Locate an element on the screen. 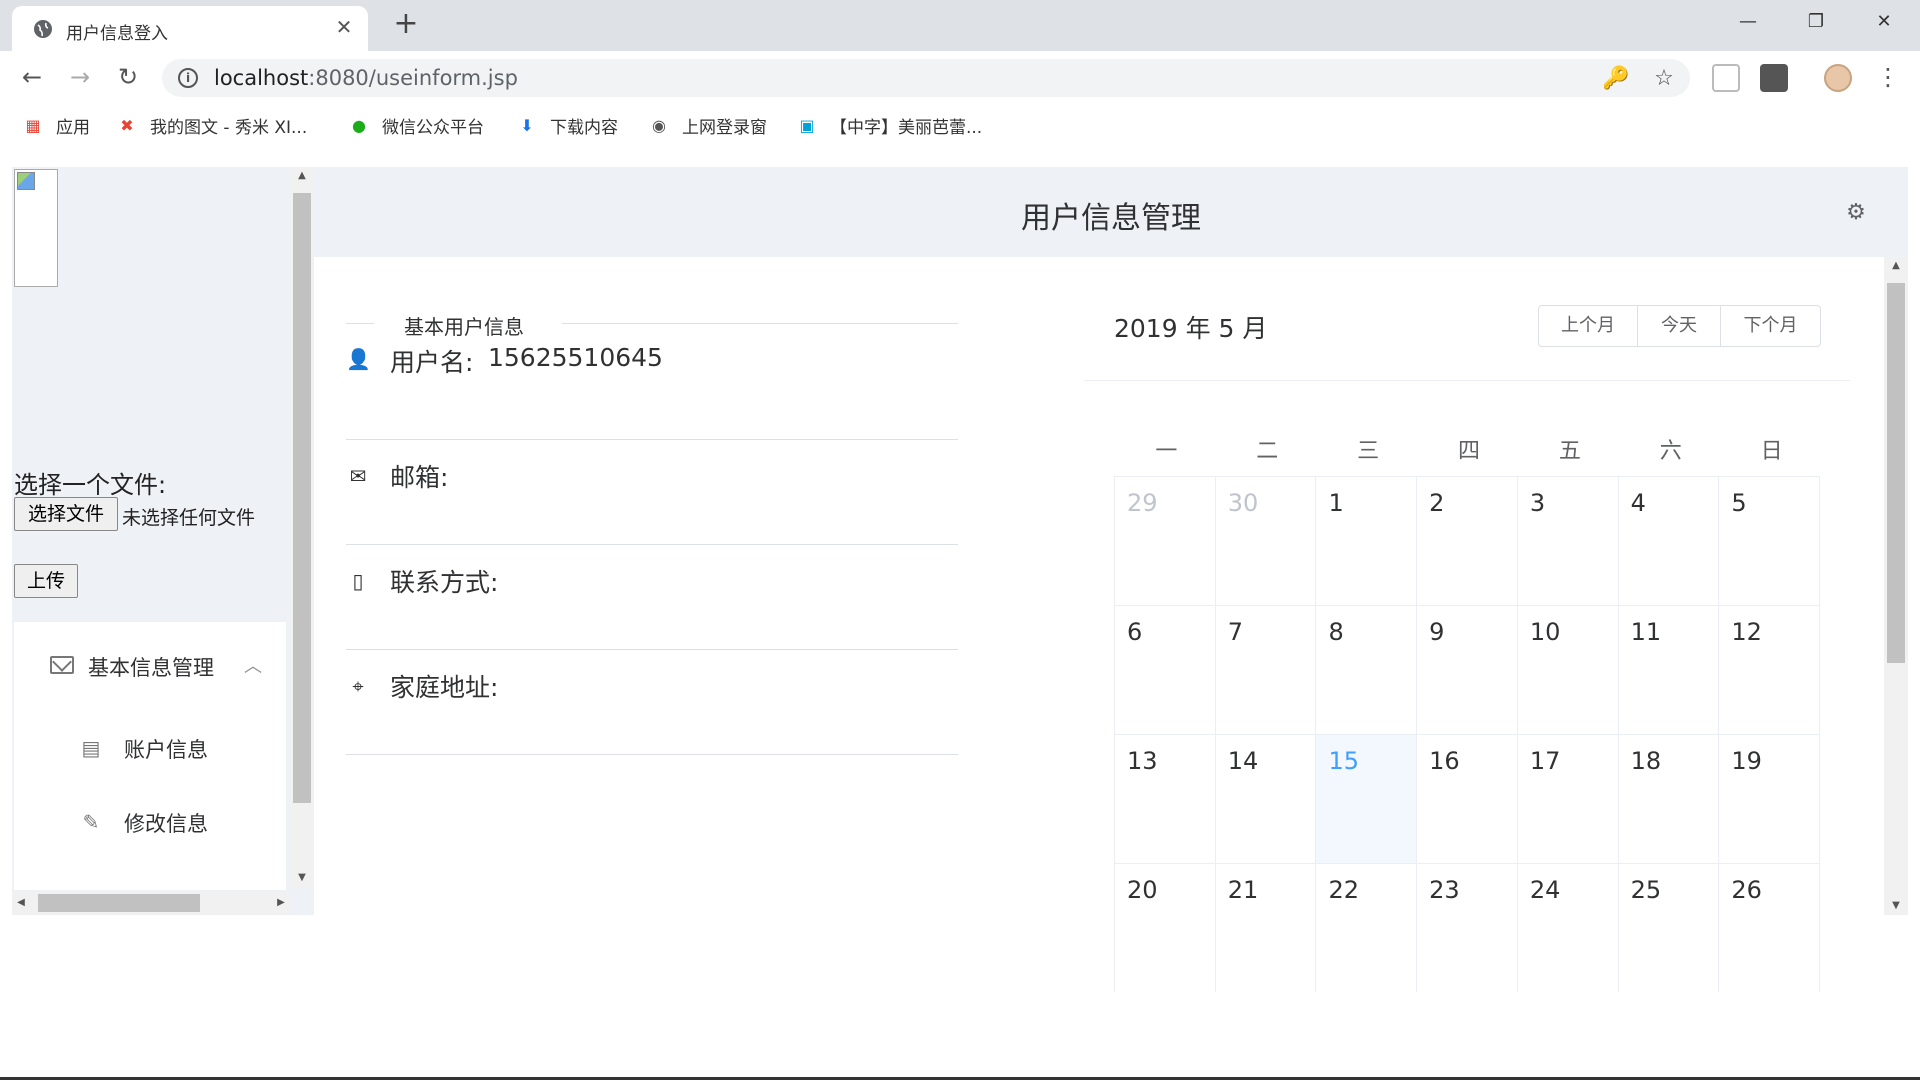  calendar-day-cell: 20 is located at coordinates (1165, 928).